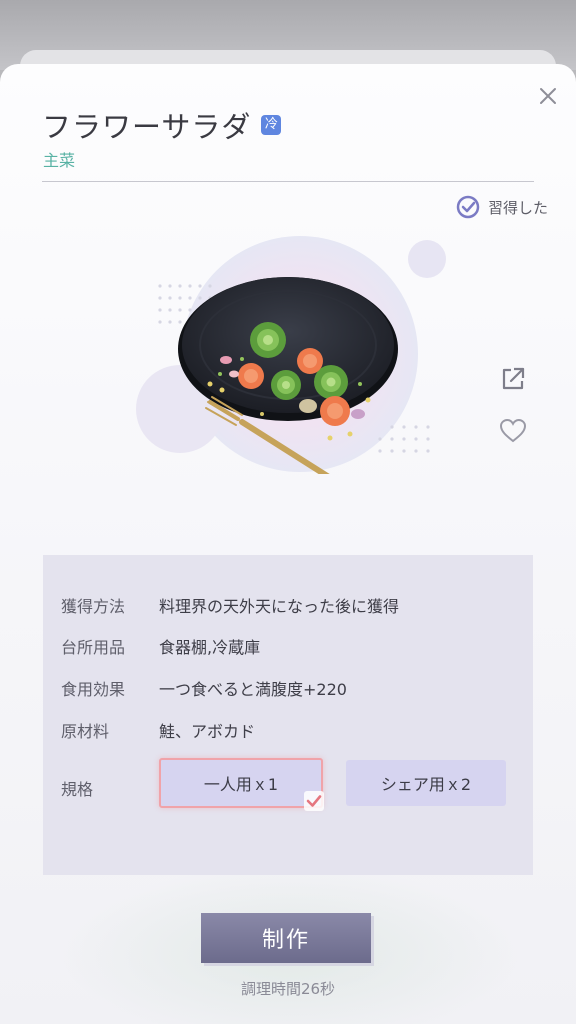 The width and height of the screenshot is (576, 1024). I want to click on cold-badge: 冷, so click(271, 125).